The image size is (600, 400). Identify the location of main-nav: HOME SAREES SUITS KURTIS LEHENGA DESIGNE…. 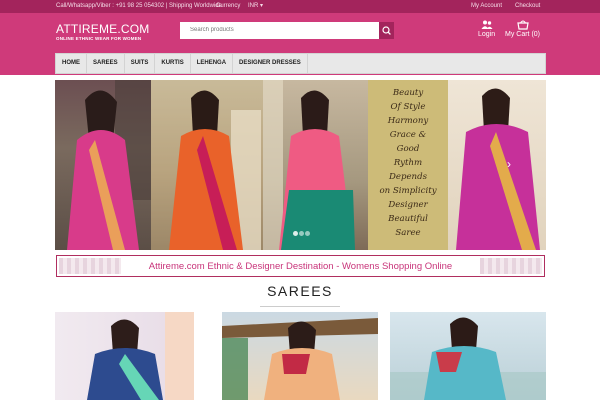
(300, 63).